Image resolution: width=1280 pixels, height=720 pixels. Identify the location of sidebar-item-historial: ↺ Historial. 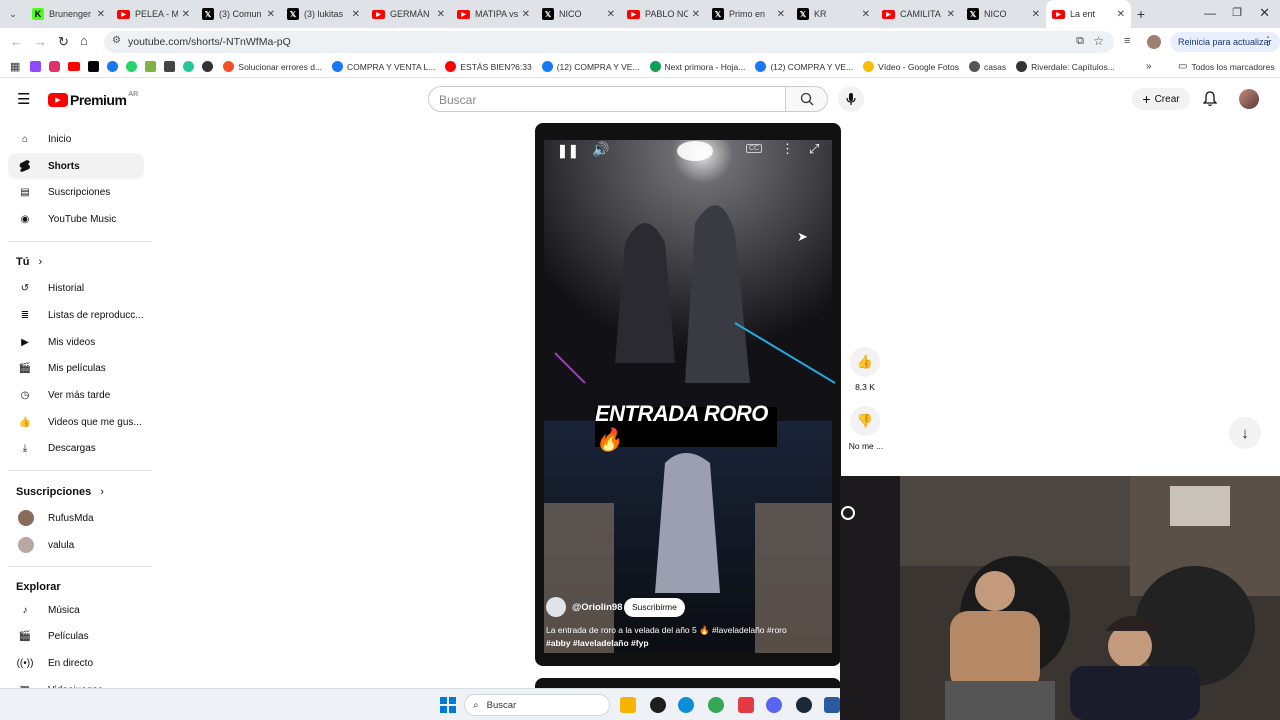
(76, 288).